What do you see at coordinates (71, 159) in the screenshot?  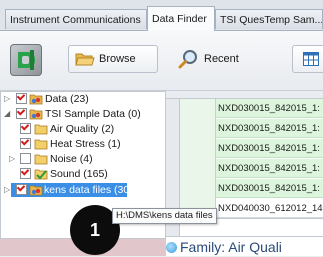 I see `tree-item-label: Noise (4)` at bounding box center [71, 159].